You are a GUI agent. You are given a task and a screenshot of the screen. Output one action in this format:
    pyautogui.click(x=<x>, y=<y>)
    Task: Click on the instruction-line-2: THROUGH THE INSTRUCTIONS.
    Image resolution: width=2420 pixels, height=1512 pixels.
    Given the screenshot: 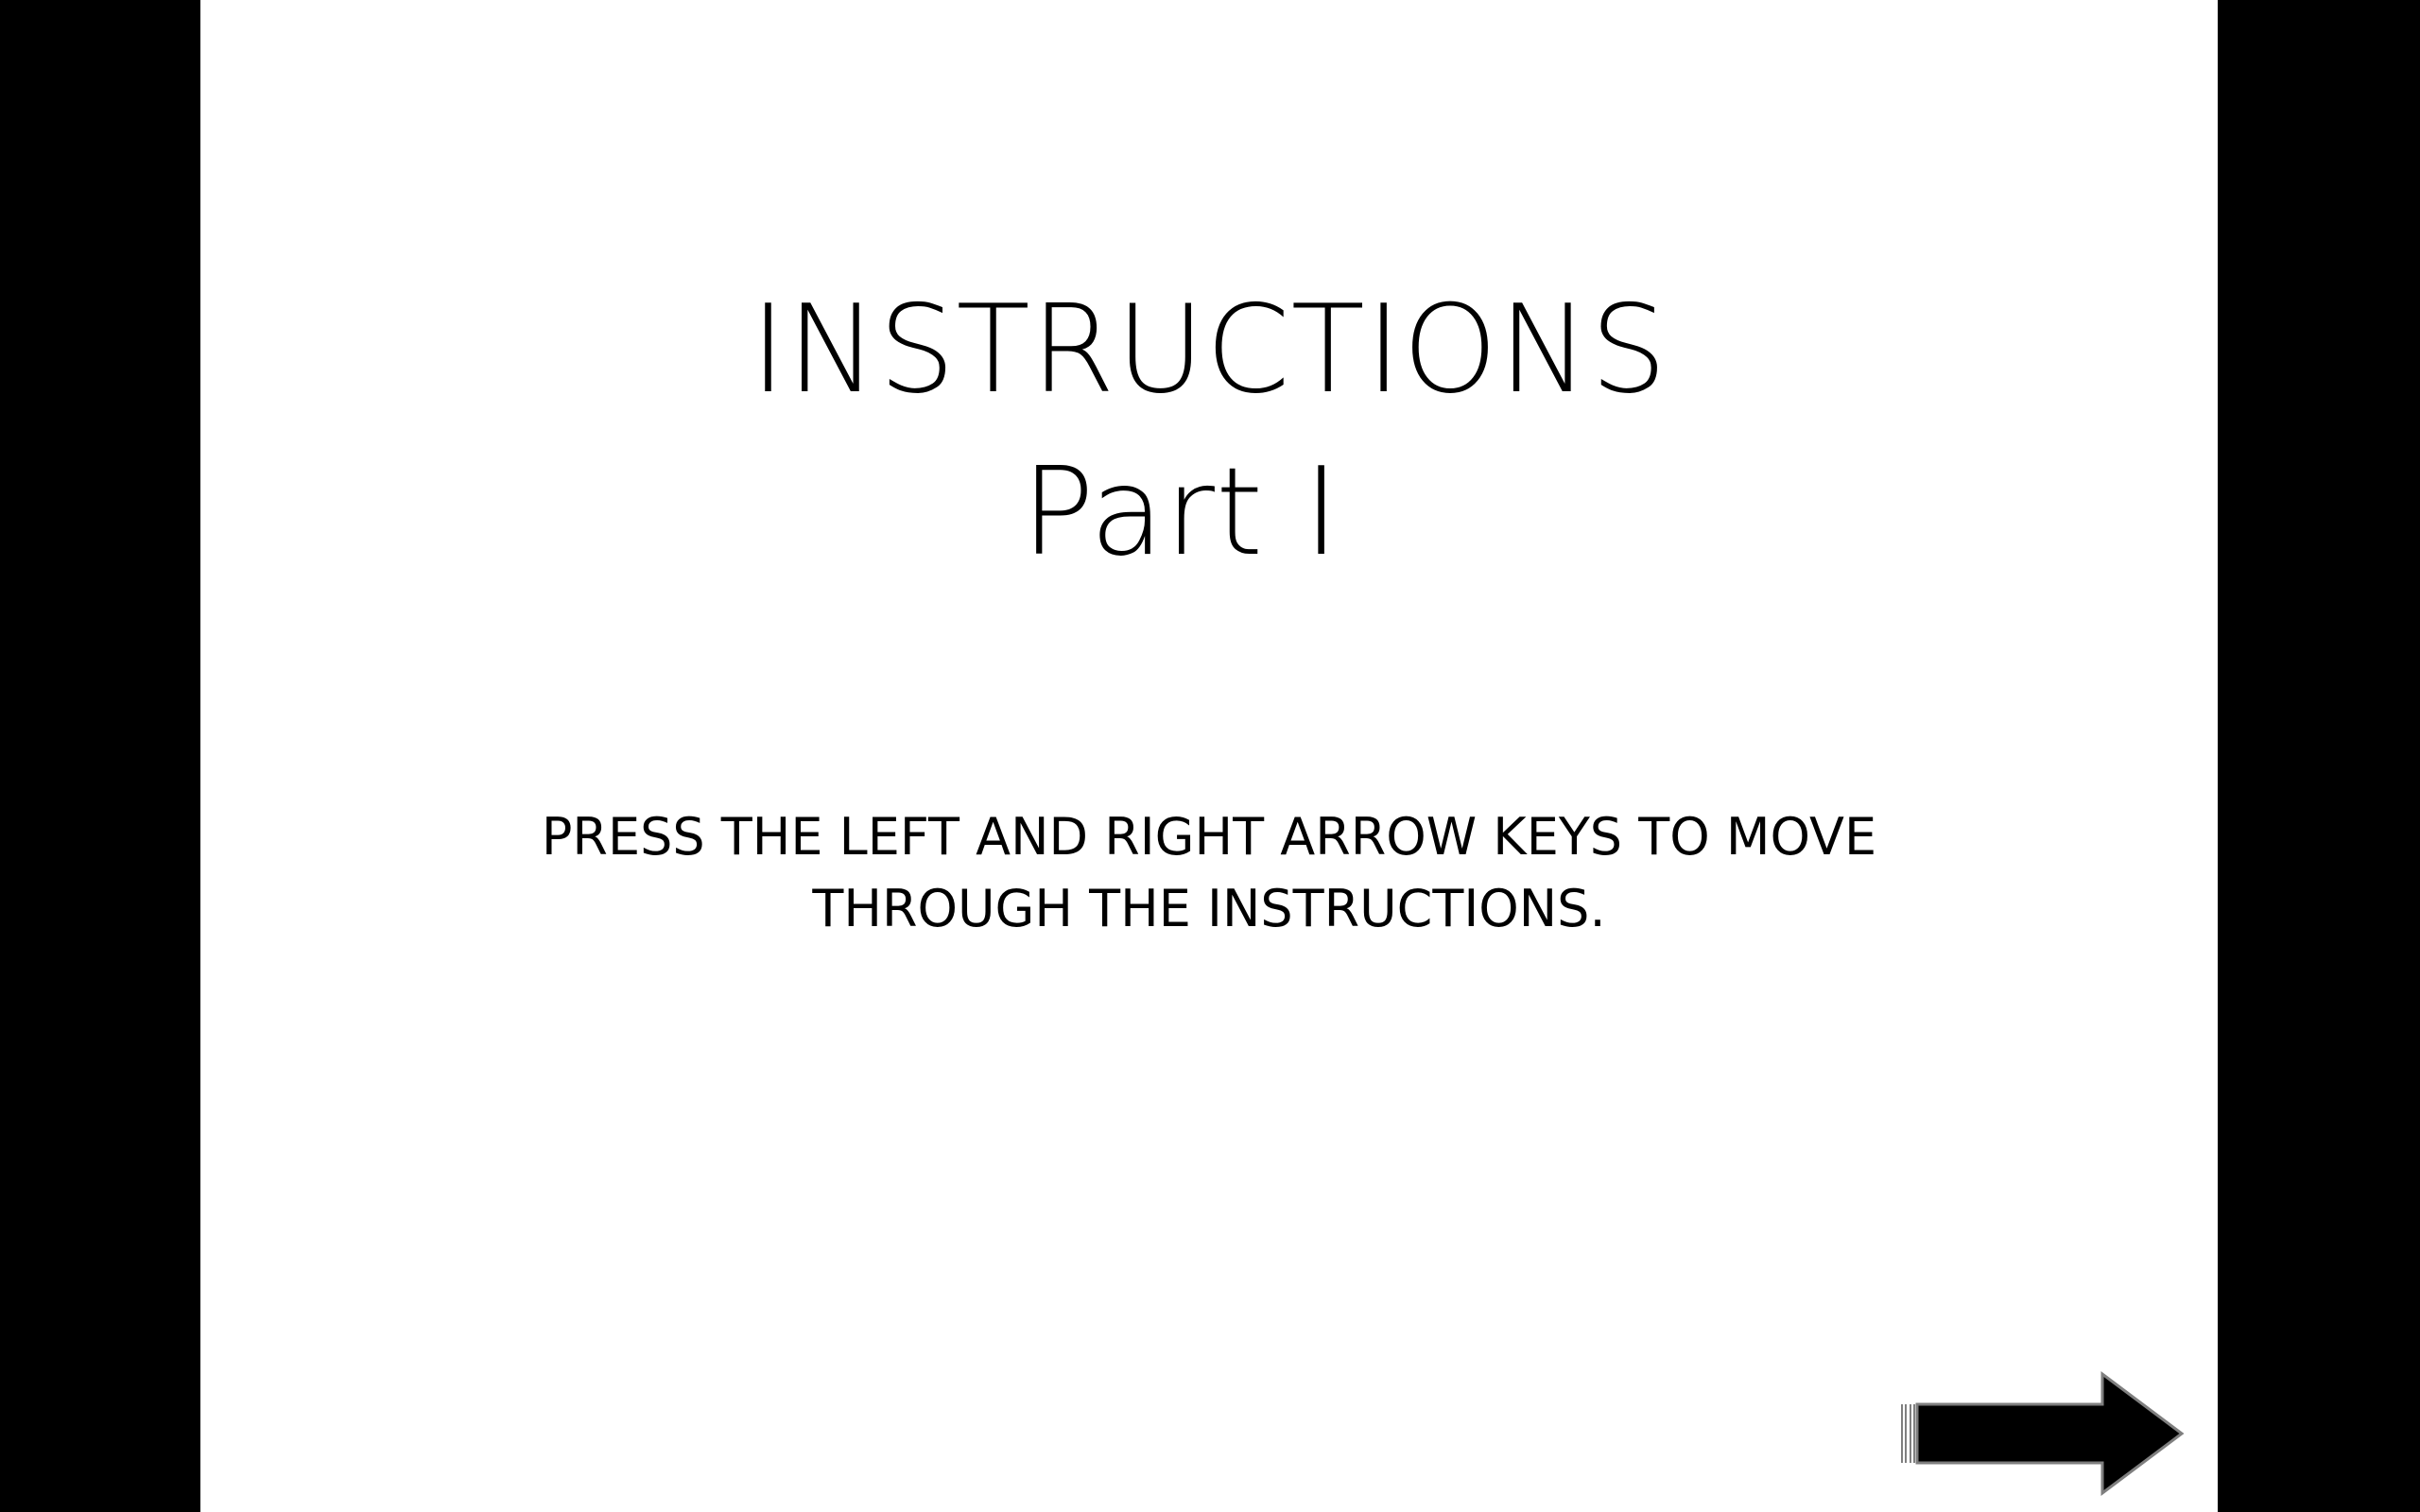 What is the action you would take?
    pyautogui.click(x=1209, y=908)
    